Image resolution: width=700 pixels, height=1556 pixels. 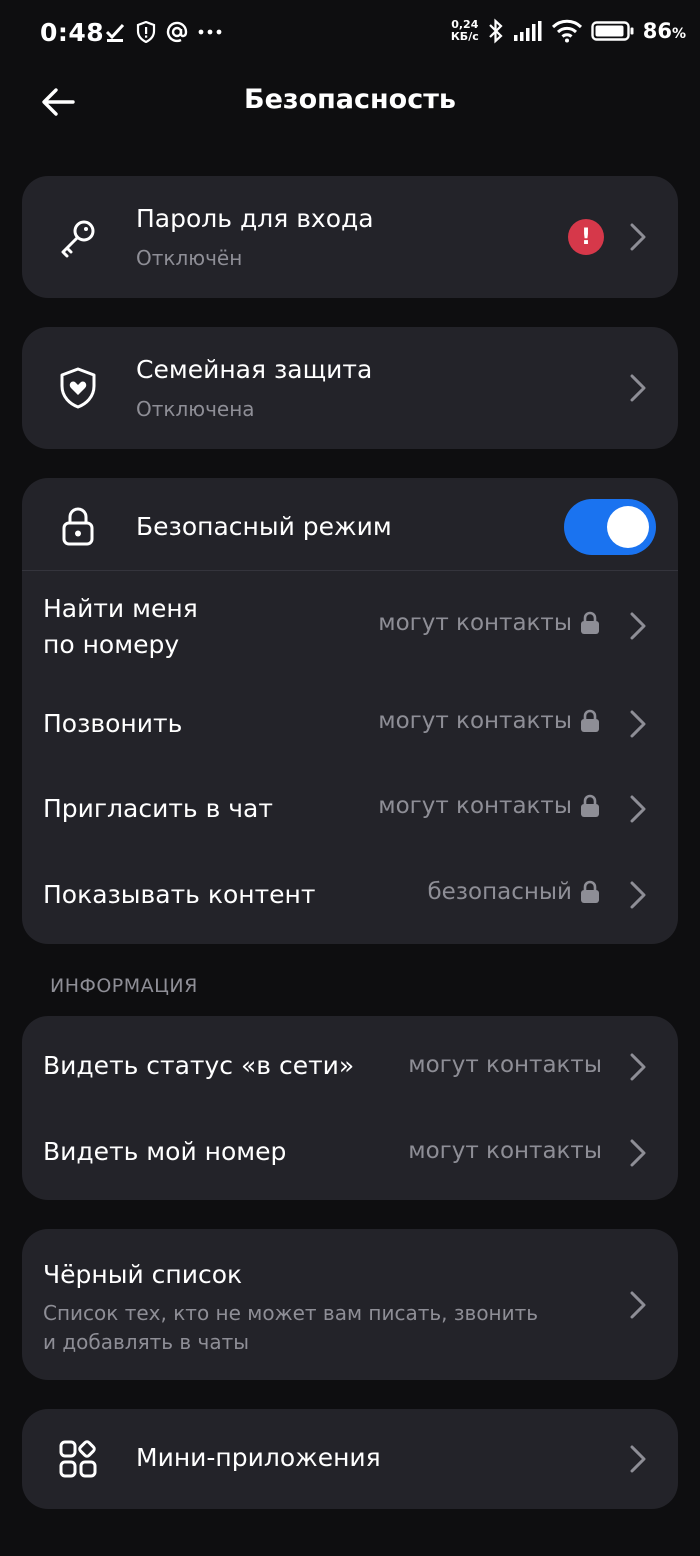 I want to click on online-status-value: могут контакты, so click(x=505, y=1065).